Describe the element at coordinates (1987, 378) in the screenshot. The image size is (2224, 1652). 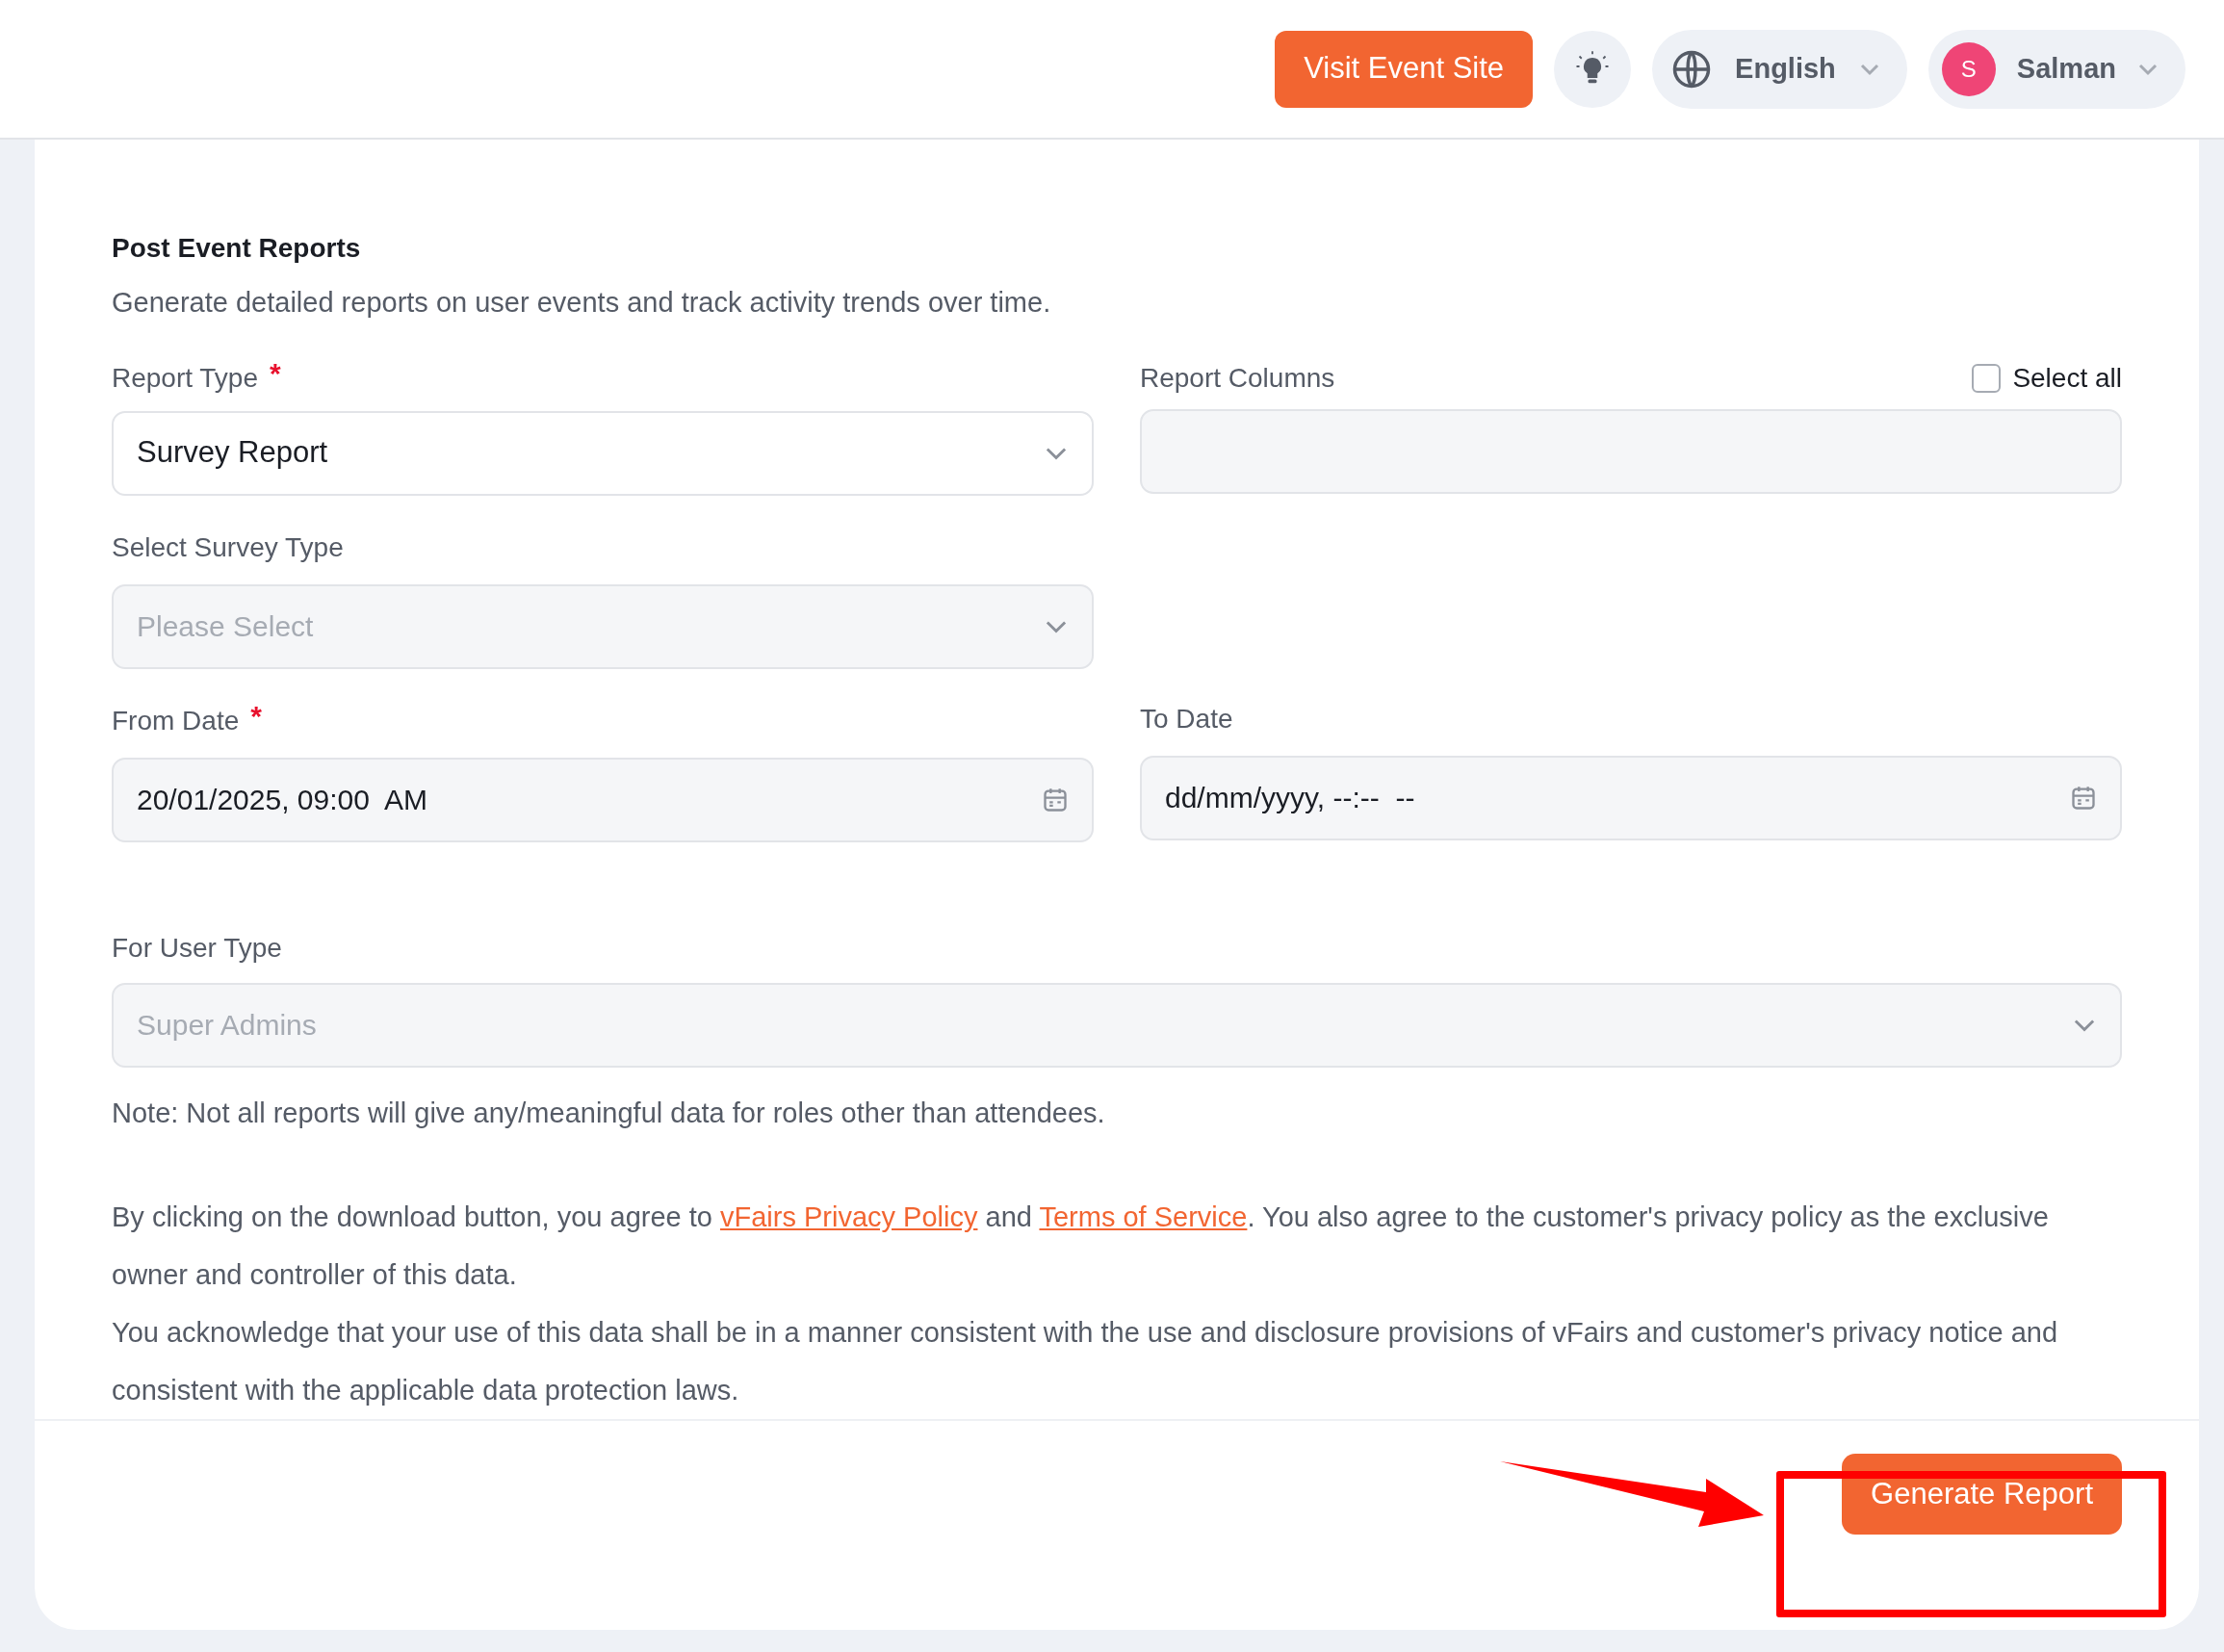
I see `select-all-checkbox` at that location.